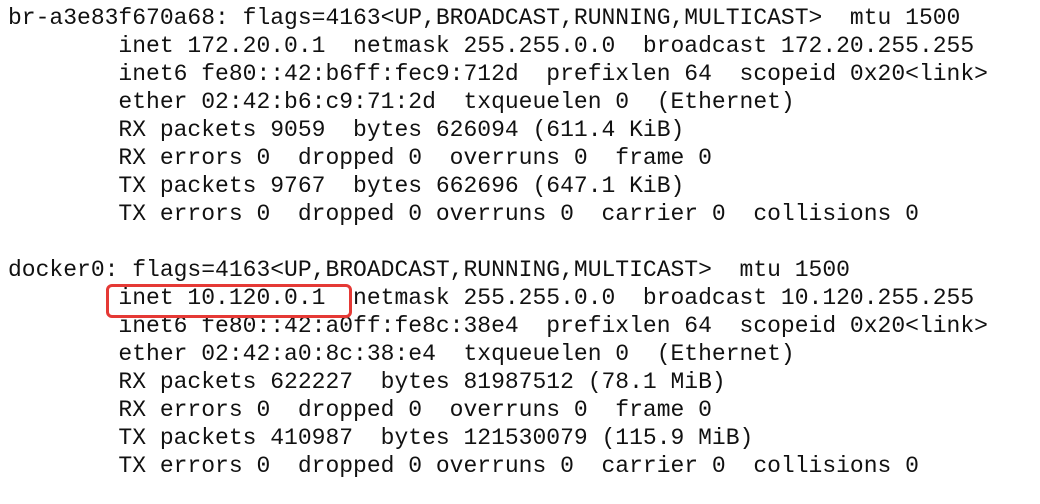 The image size is (1040, 504). What do you see at coordinates (346, 186) in the screenshot?
I see `terminal-line-br-tx-packets: TX packets 9767 bytes 662696 (647.1 KiB)` at bounding box center [346, 186].